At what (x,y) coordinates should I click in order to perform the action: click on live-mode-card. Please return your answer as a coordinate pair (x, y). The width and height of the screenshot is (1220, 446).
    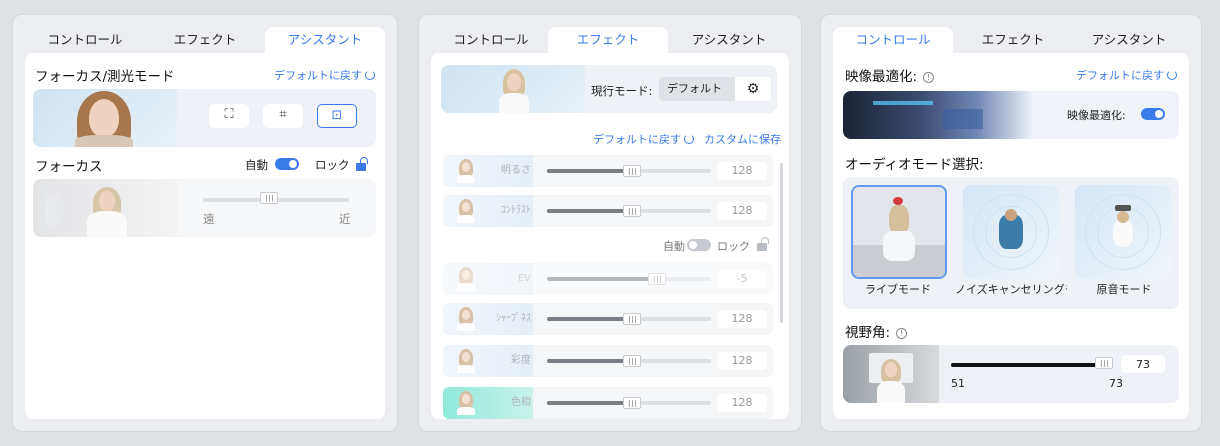
    Looking at the image, I should click on (899, 232).